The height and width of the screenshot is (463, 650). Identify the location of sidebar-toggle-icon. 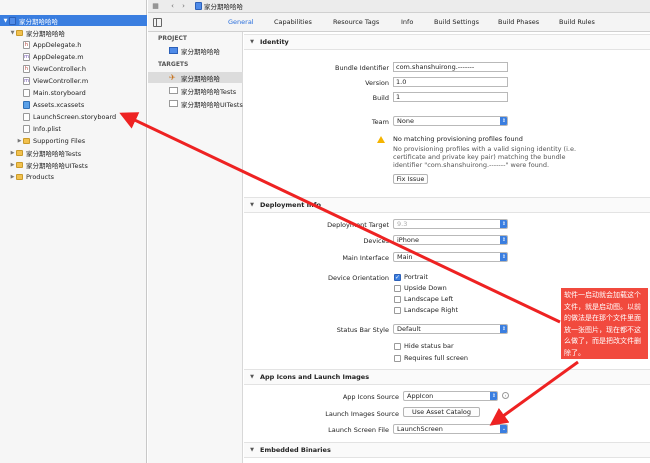
(157, 22).